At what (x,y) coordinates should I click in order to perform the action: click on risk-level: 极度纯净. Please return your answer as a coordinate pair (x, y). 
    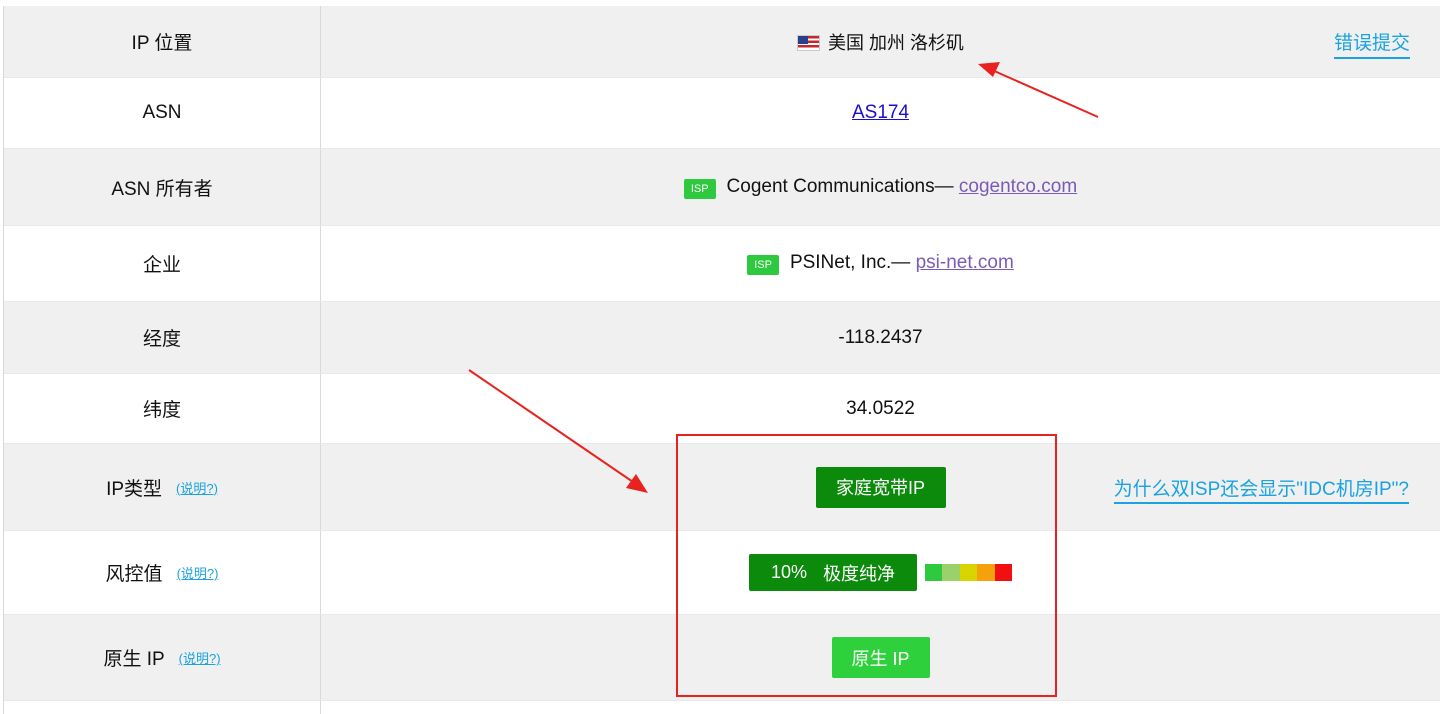
    Looking at the image, I should click on (859, 573).